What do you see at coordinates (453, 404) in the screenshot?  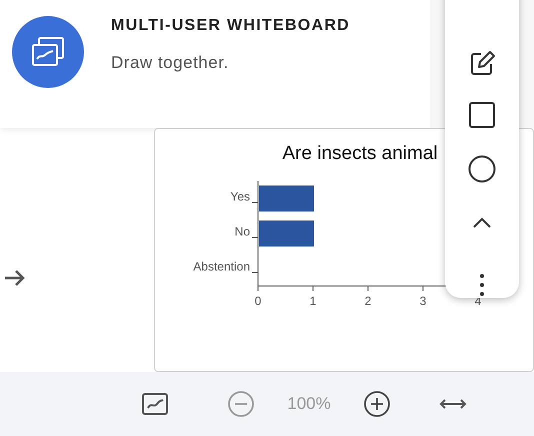 I see `fit-width-icon` at bounding box center [453, 404].